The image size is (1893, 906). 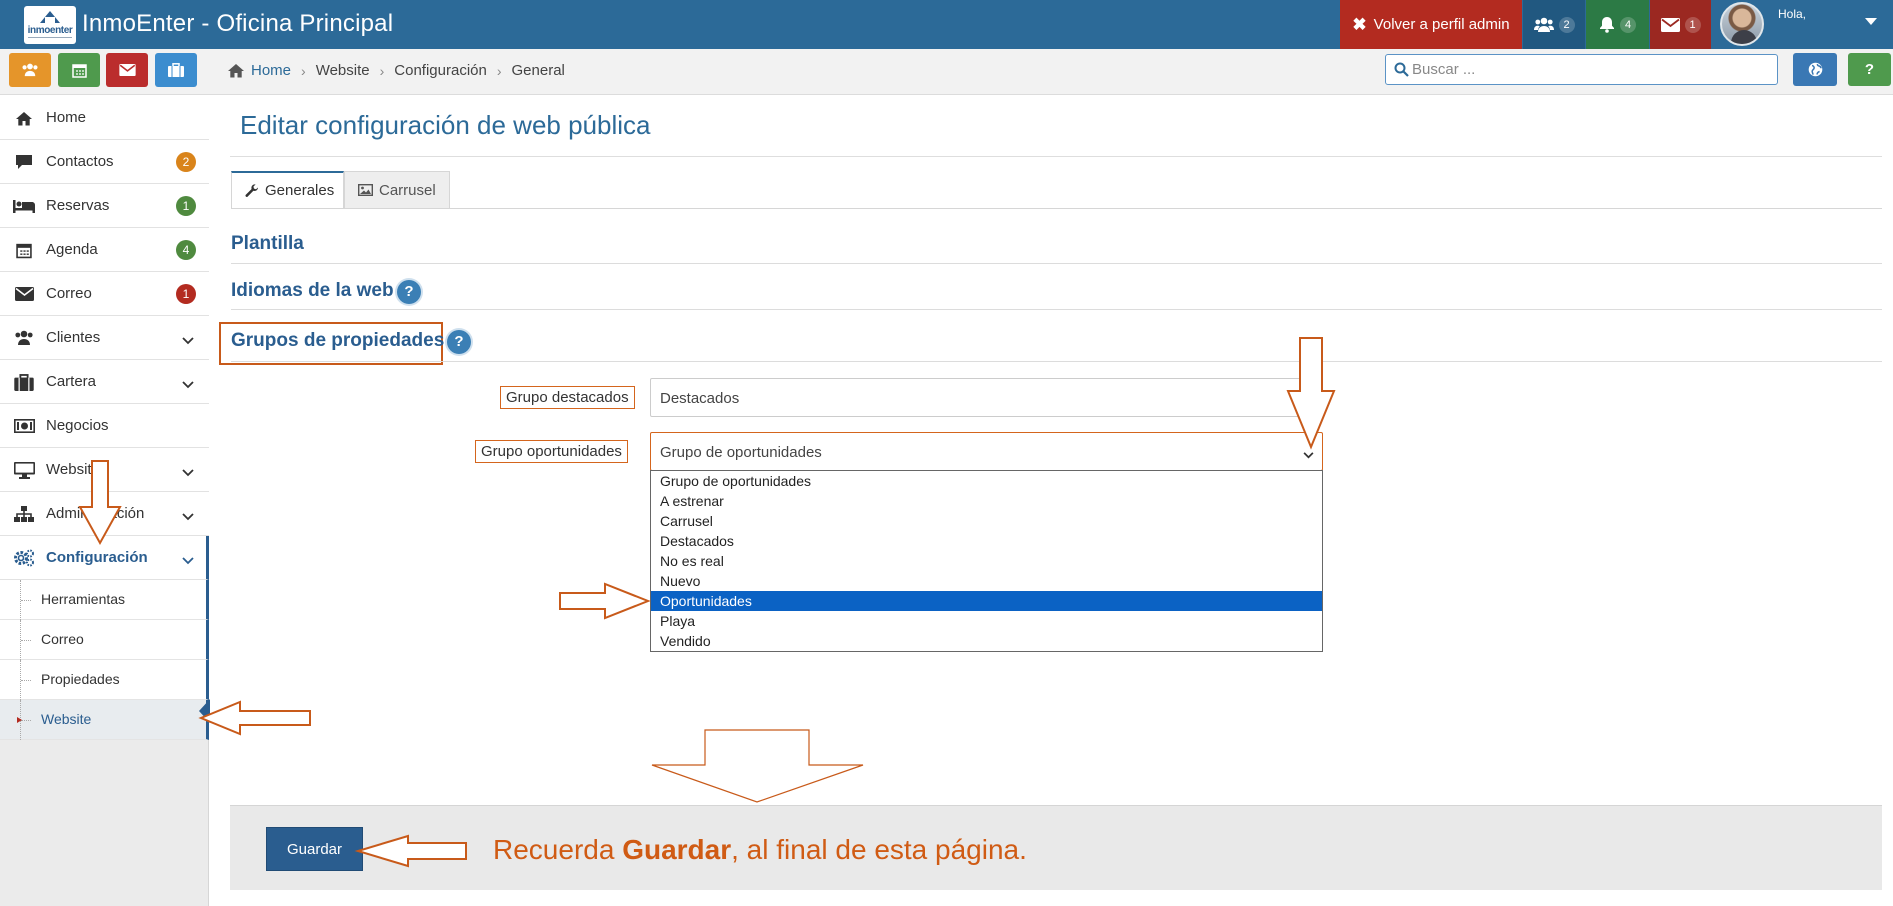 What do you see at coordinates (337, 341) in the screenshot?
I see `section-grupos: Grupos de propiedades` at bounding box center [337, 341].